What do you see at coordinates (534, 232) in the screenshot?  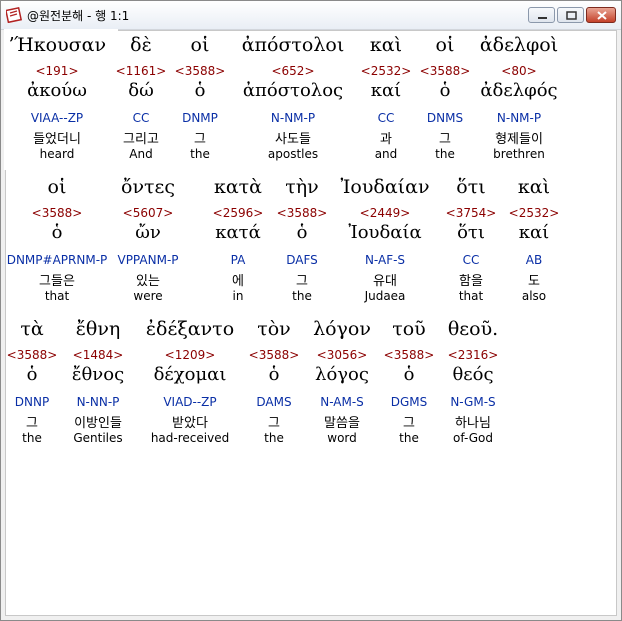 I see `word-lemma: καί` at bounding box center [534, 232].